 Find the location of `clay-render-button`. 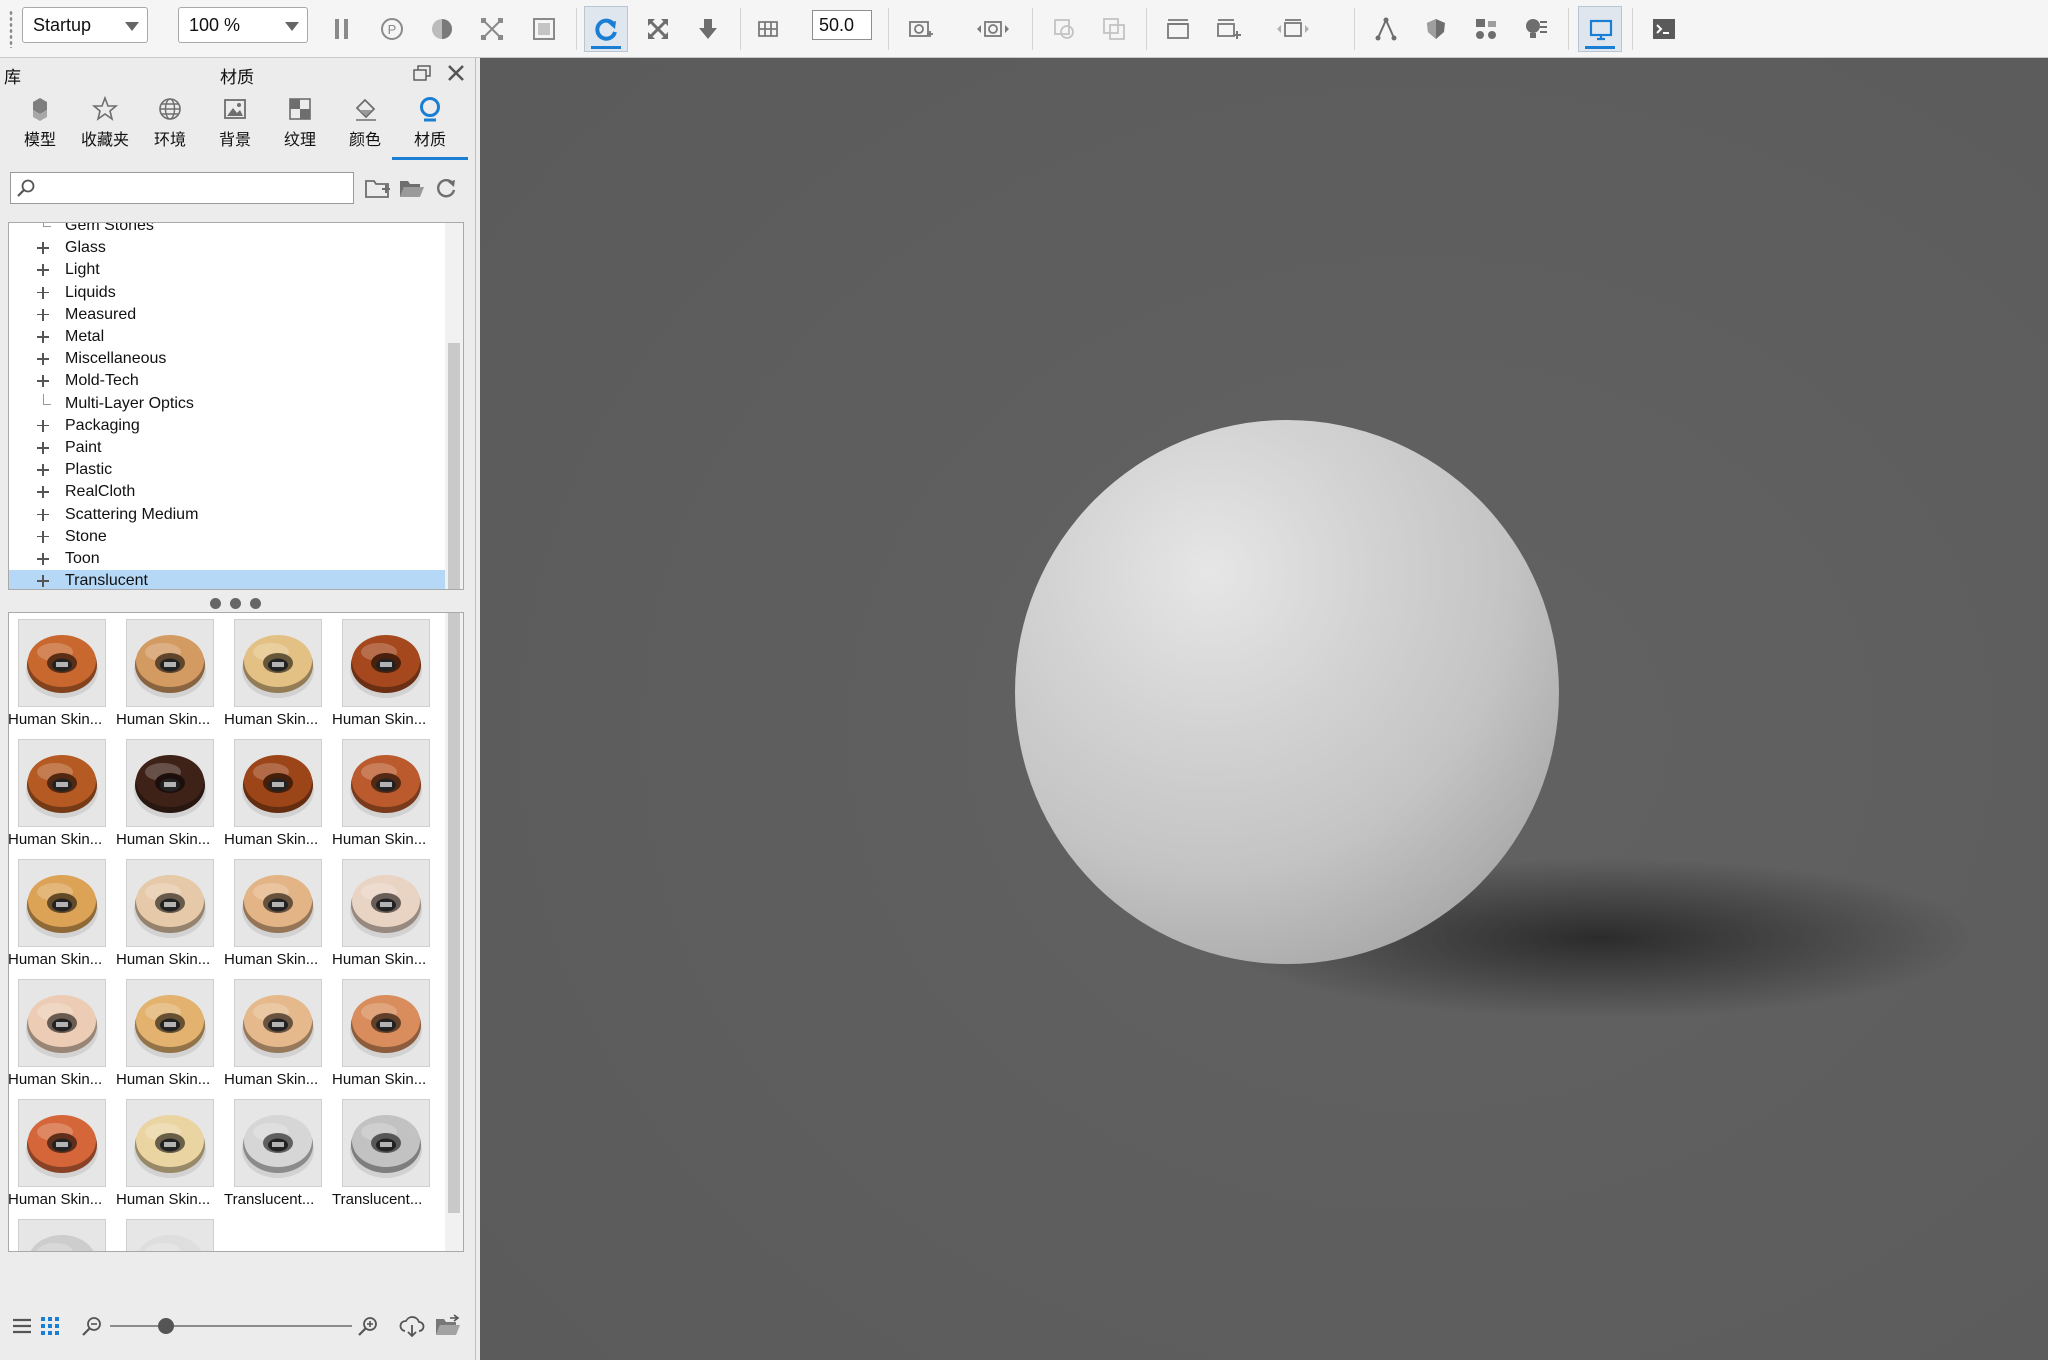

clay-render-button is located at coordinates (544, 29).